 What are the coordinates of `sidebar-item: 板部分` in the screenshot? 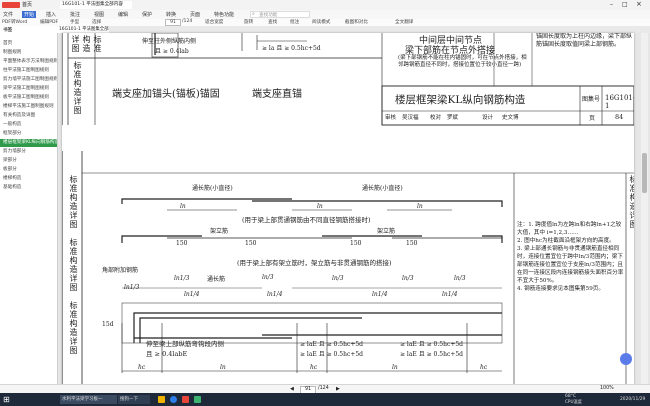 It's located at (28, 170).